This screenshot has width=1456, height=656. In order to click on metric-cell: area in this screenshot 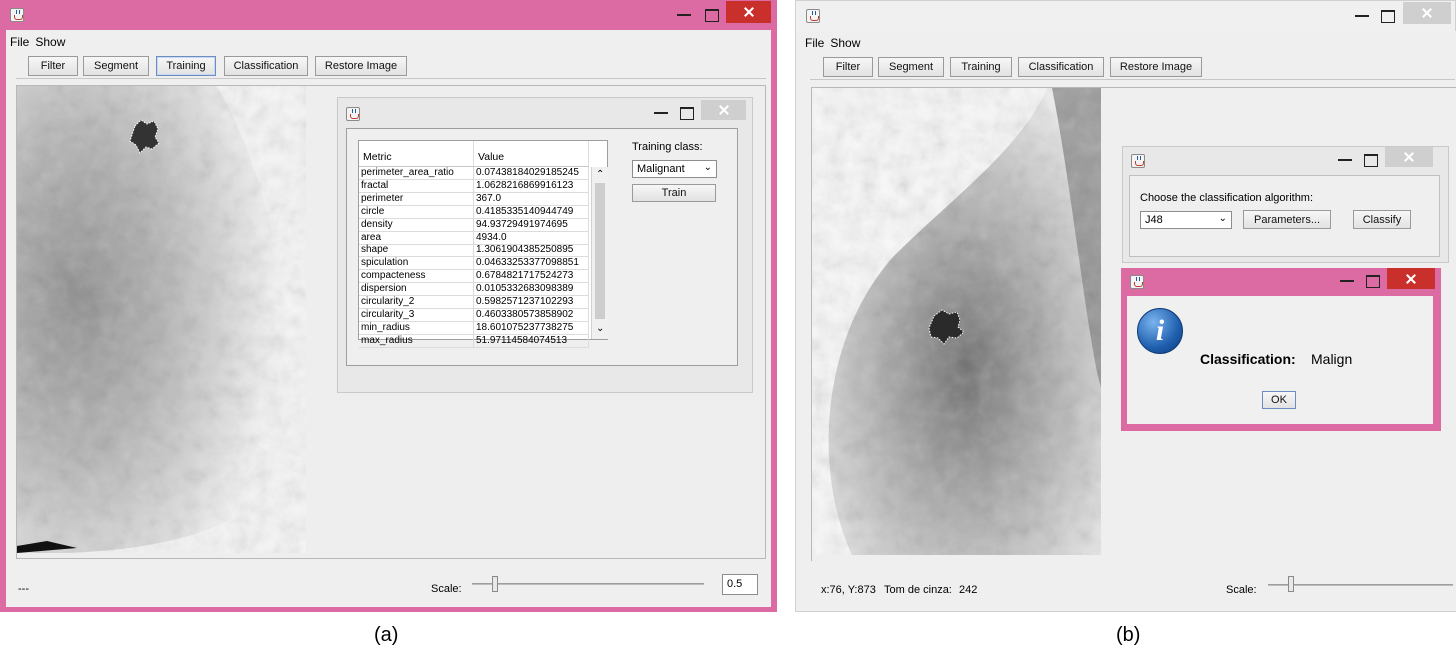, I will do `click(416, 238)`.